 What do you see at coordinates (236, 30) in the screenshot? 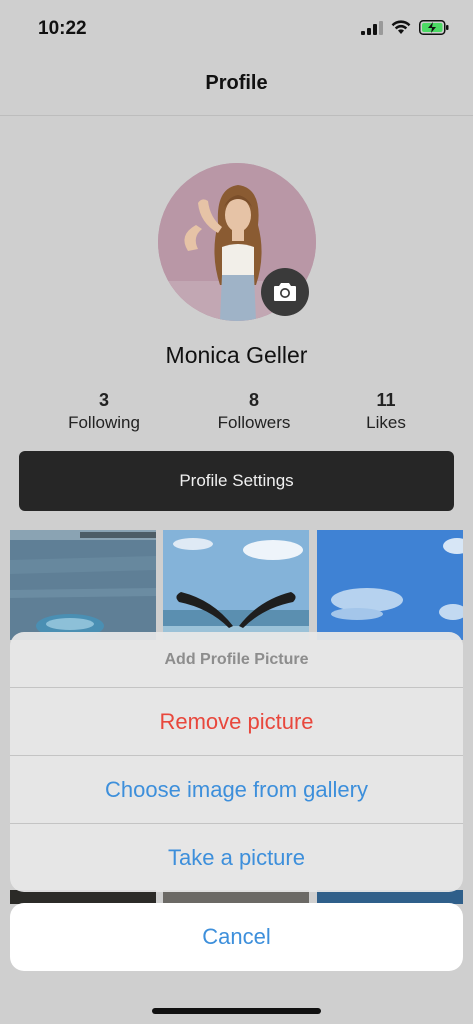
I see `status-bar: 10:22` at bounding box center [236, 30].